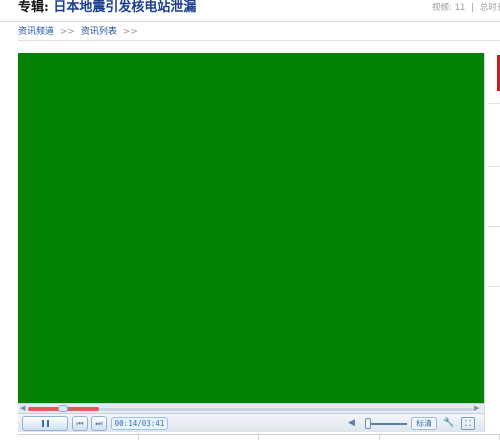 The image size is (500, 440). What do you see at coordinates (442, 8) in the screenshot?
I see `video-count-label: 视频:` at bounding box center [442, 8].